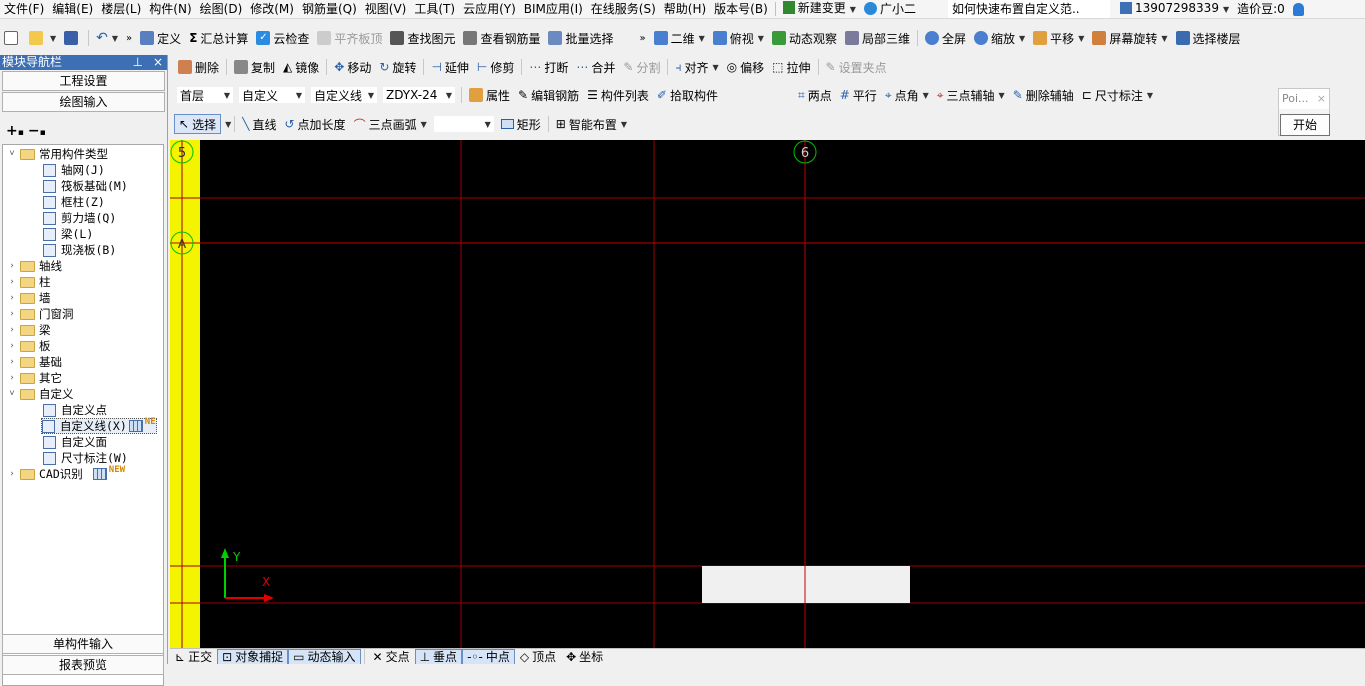  What do you see at coordinates (272, 9) in the screenshot?
I see `menu-modify: 修改(M)` at bounding box center [272, 9].